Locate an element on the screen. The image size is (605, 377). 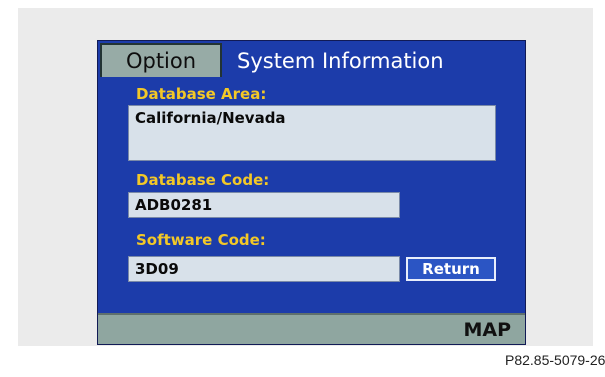
database-area-value: California/Nevada is located at coordinates (210, 118).